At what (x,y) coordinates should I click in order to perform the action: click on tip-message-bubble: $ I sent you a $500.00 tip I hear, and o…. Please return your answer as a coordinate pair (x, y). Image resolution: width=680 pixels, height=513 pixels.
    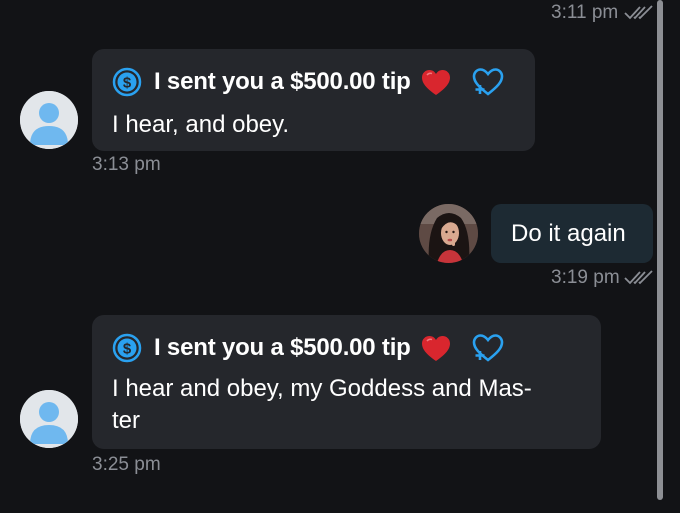
    Looking at the image, I should click on (313, 100).